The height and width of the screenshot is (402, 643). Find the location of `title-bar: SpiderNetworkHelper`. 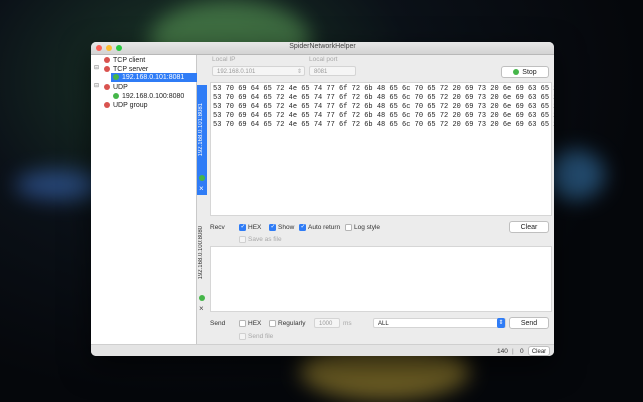

title-bar: SpiderNetworkHelper is located at coordinates (322, 48).